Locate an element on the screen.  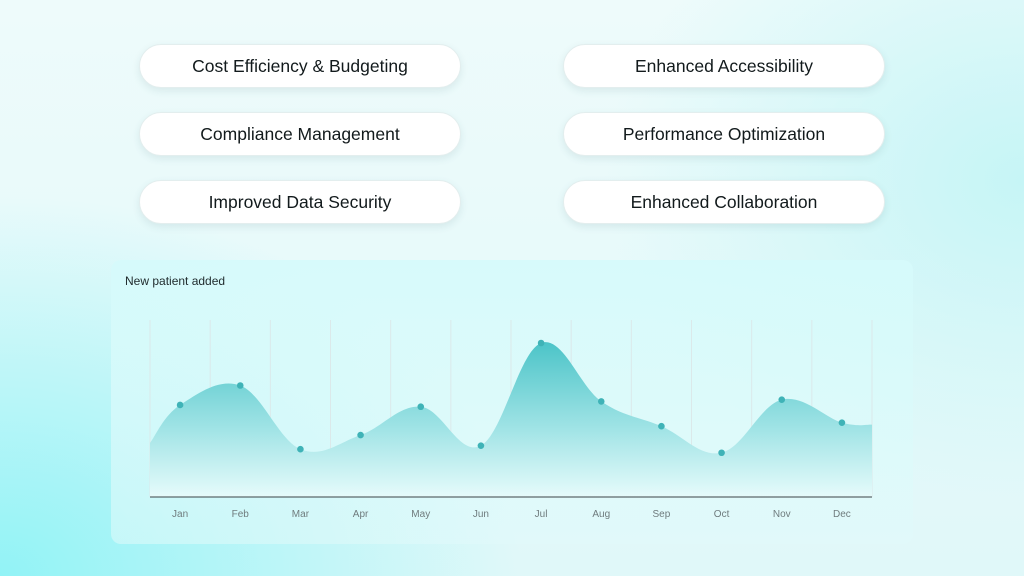
feature-pill-label: Enhanced Collaboration is located at coordinates (724, 201).